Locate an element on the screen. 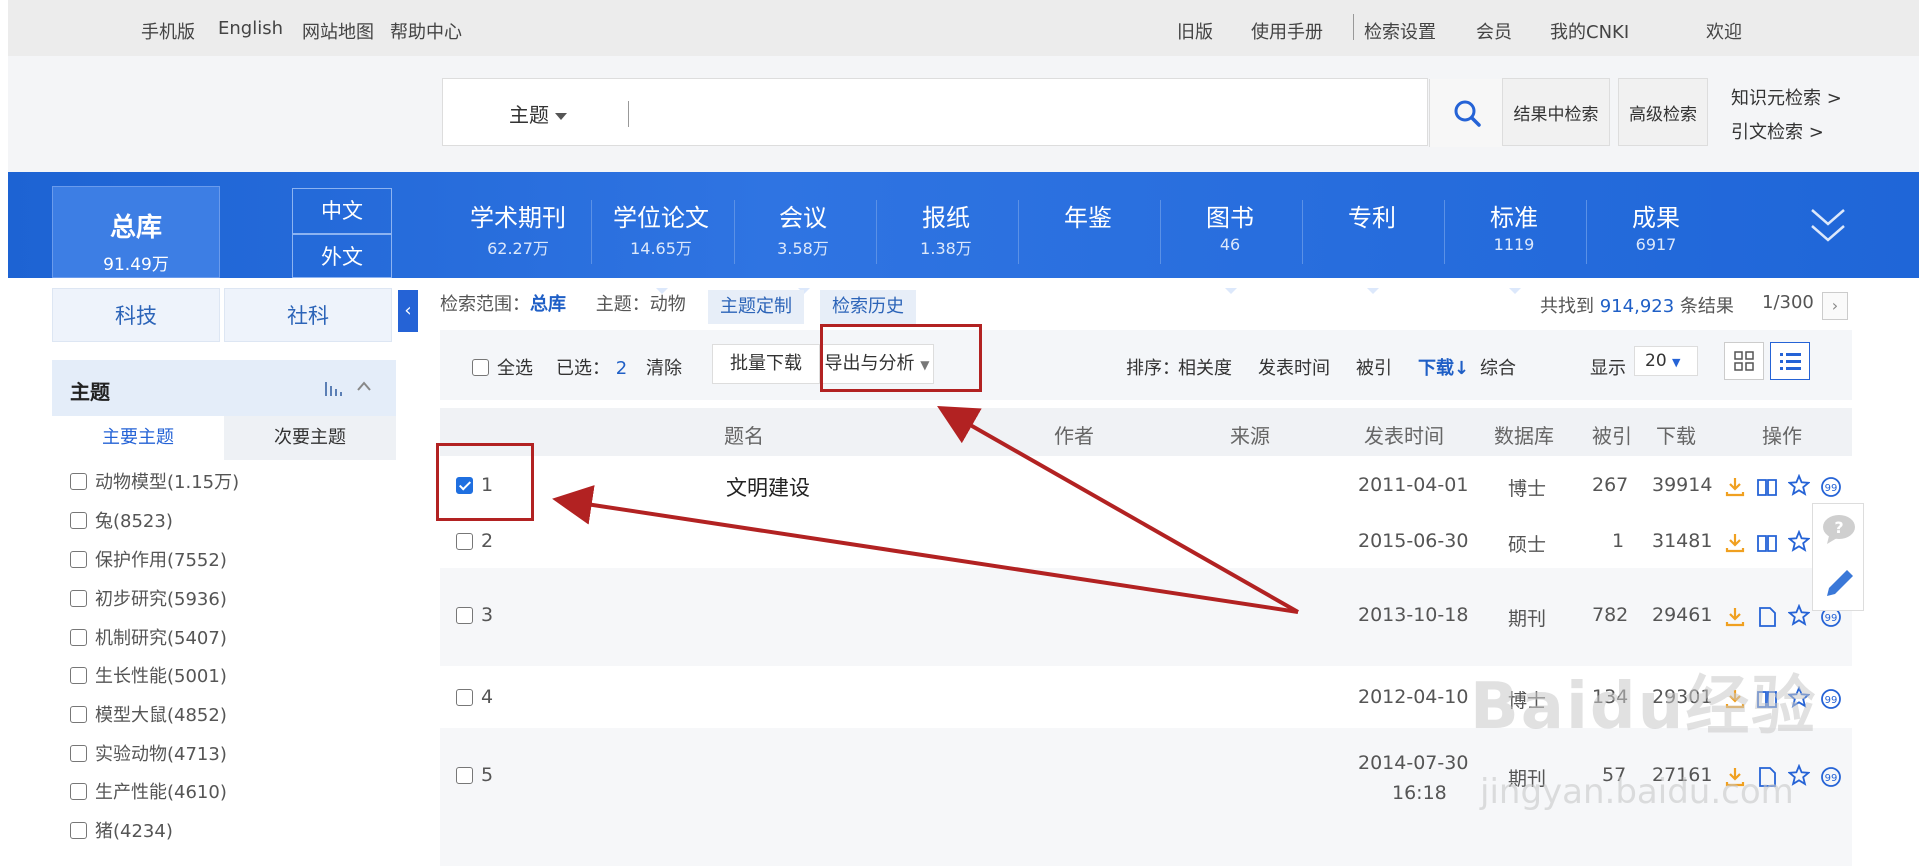 The image size is (1919, 866). nav-english: English is located at coordinates (250, 28).